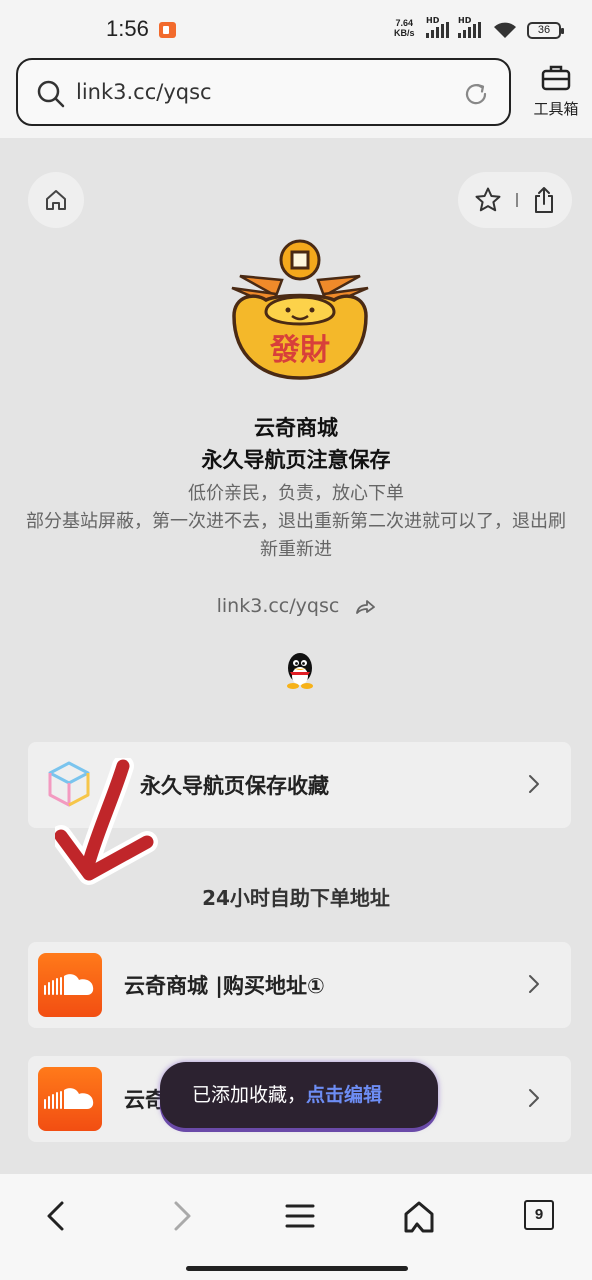 This screenshot has height=1280, width=592. I want to click on signal-sim1-icon: HD, so click(437, 27).